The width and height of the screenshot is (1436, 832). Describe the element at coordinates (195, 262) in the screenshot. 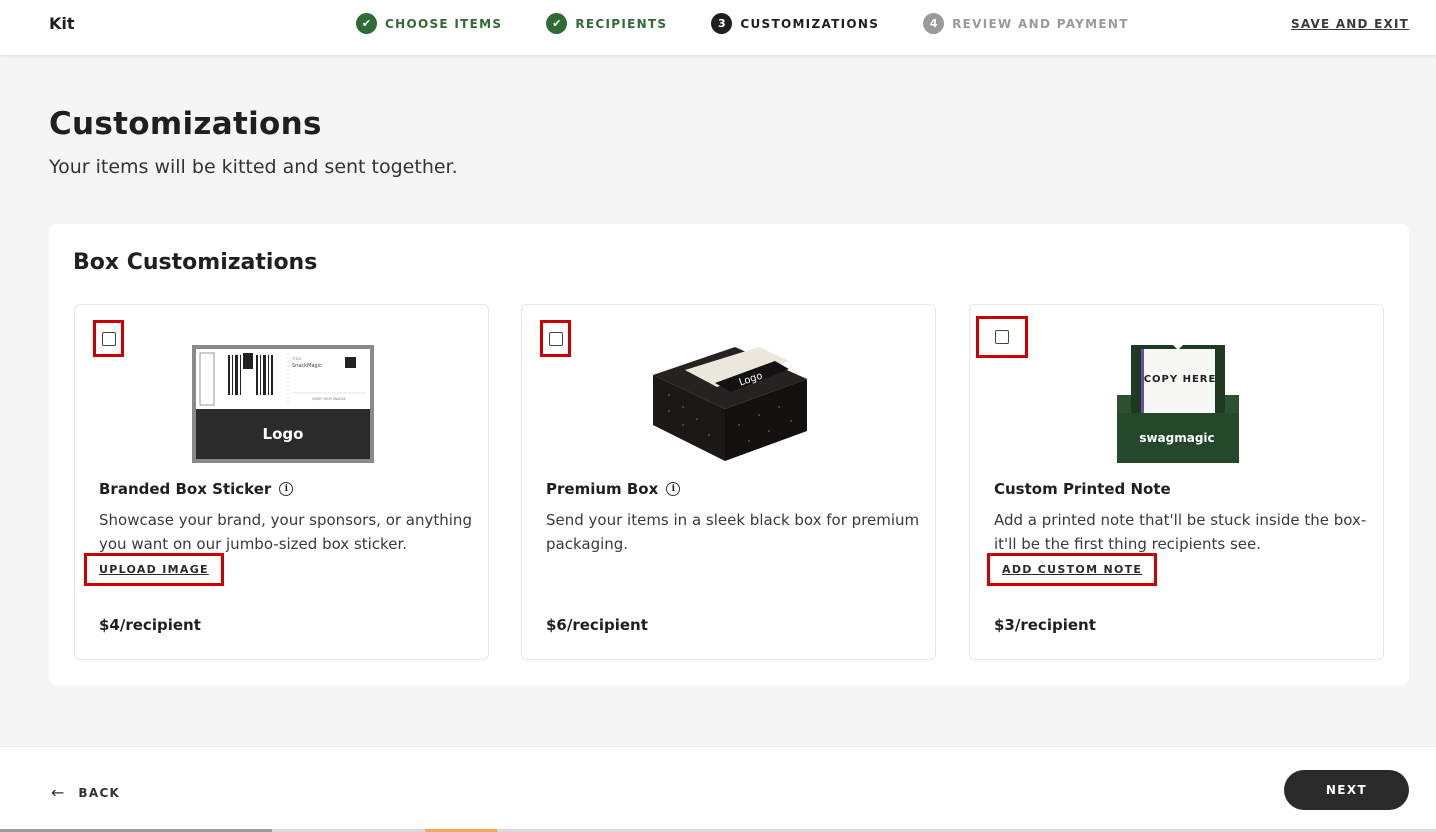

I see `section-title: Box Customizations` at that location.